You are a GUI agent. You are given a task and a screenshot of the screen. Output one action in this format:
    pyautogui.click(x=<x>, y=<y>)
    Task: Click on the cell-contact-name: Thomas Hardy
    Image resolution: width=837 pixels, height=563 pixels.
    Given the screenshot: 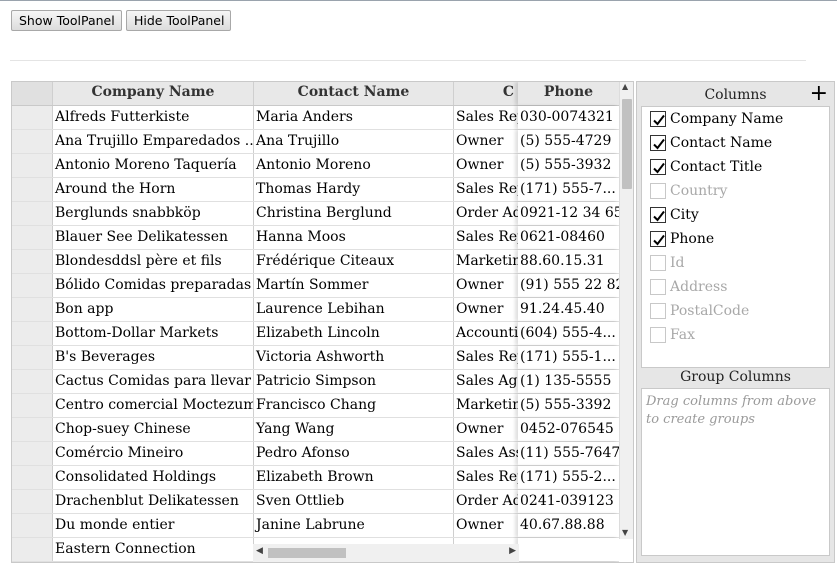 What is the action you would take?
    pyautogui.click(x=353, y=189)
    